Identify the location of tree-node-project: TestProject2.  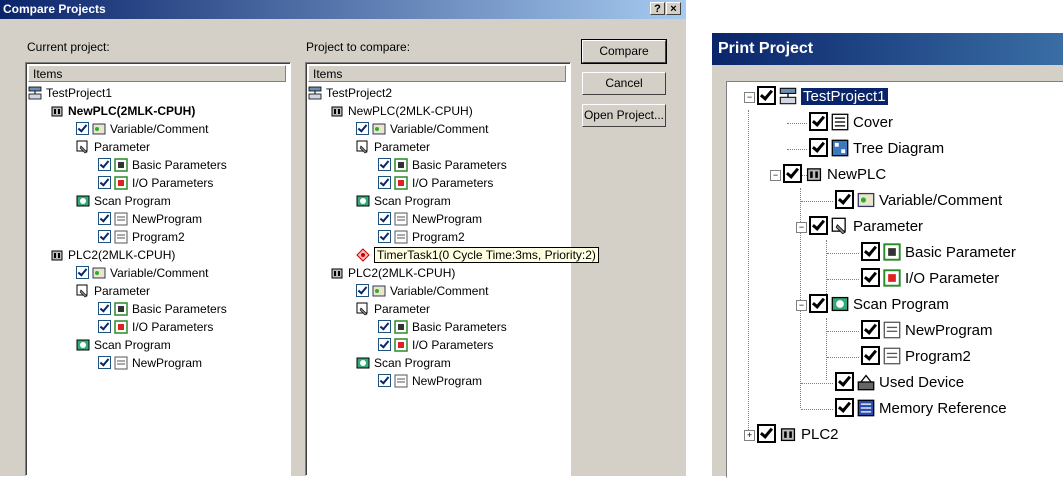
(350, 93).